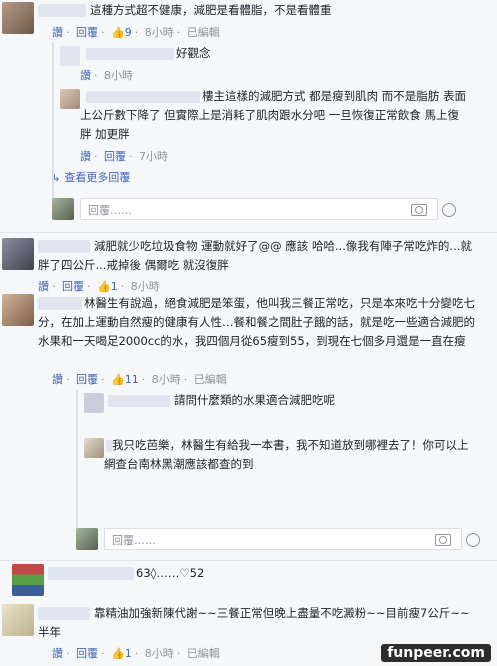 This screenshot has width=497, height=666. Describe the element at coordinates (170, 573) in the screenshot. I see `comment-text: 63◊……♡52` at that location.